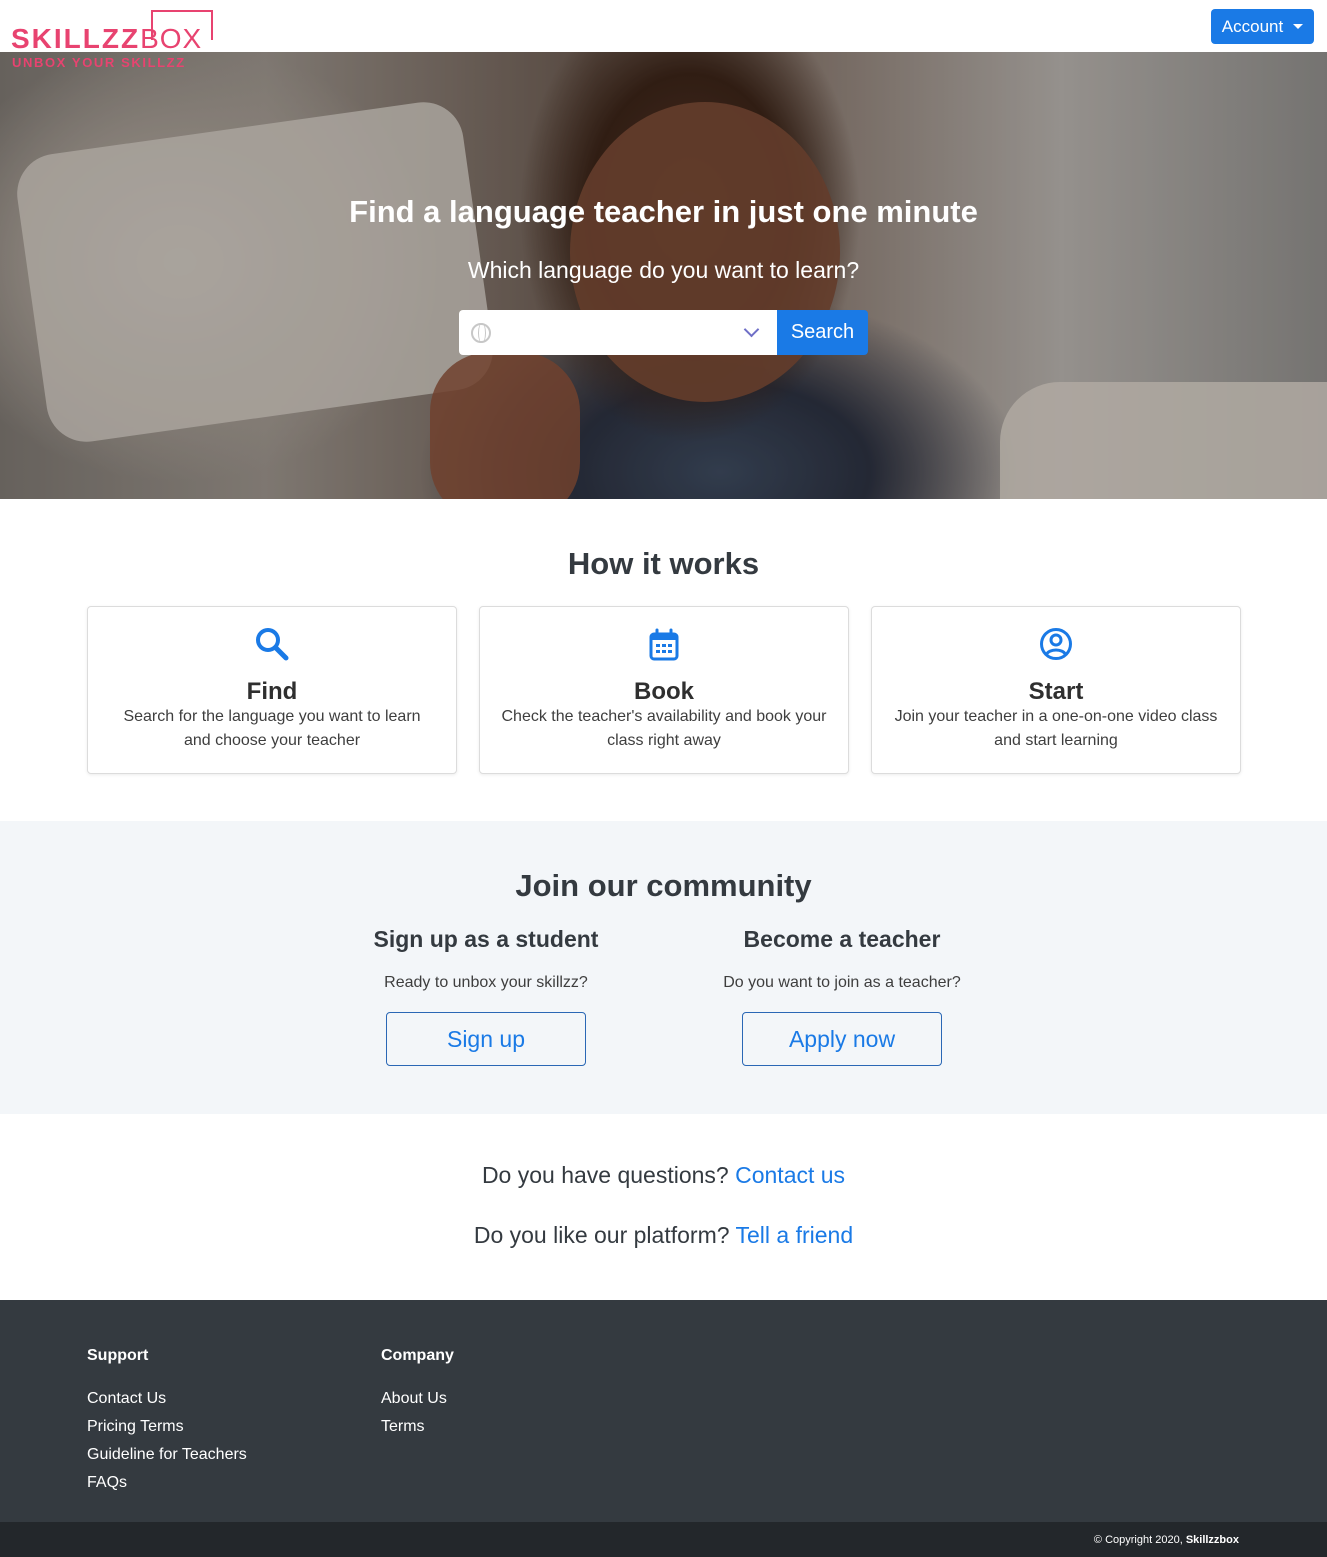  Describe the element at coordinates (1298, 26) in the screenshot. I see `caret-down-icon` at that location.